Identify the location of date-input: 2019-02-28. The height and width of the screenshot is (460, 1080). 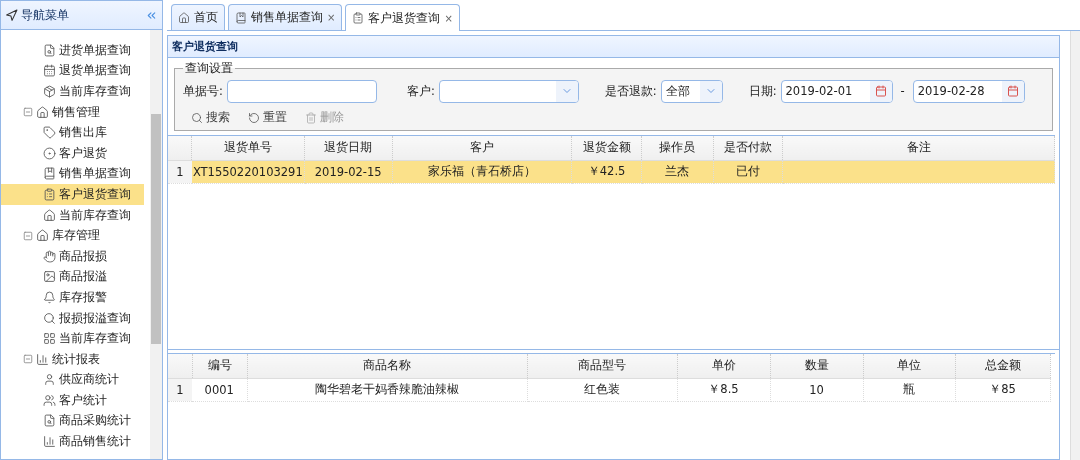
(957, 91).